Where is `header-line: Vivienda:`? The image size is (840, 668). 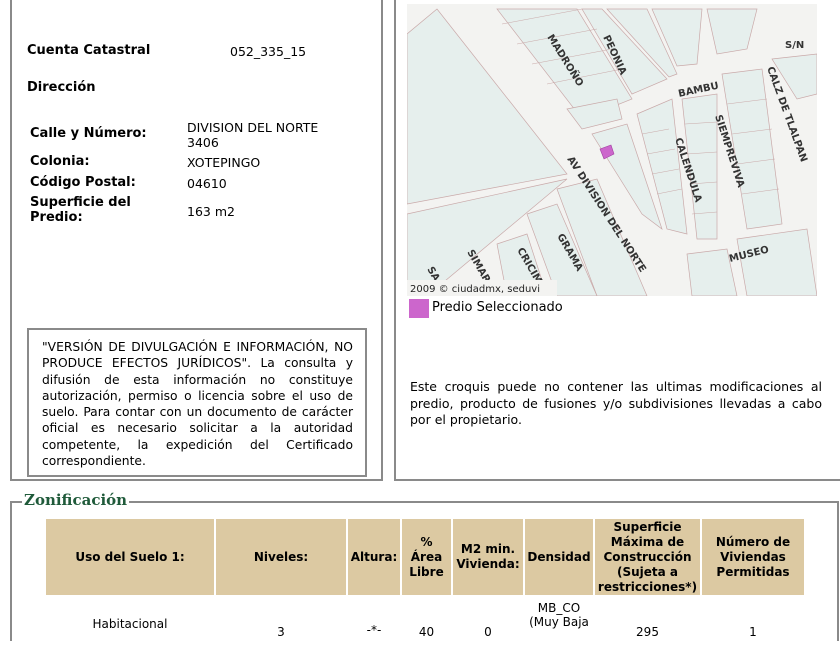 header-line: Vivienda: is located at coordinates (488, 564).